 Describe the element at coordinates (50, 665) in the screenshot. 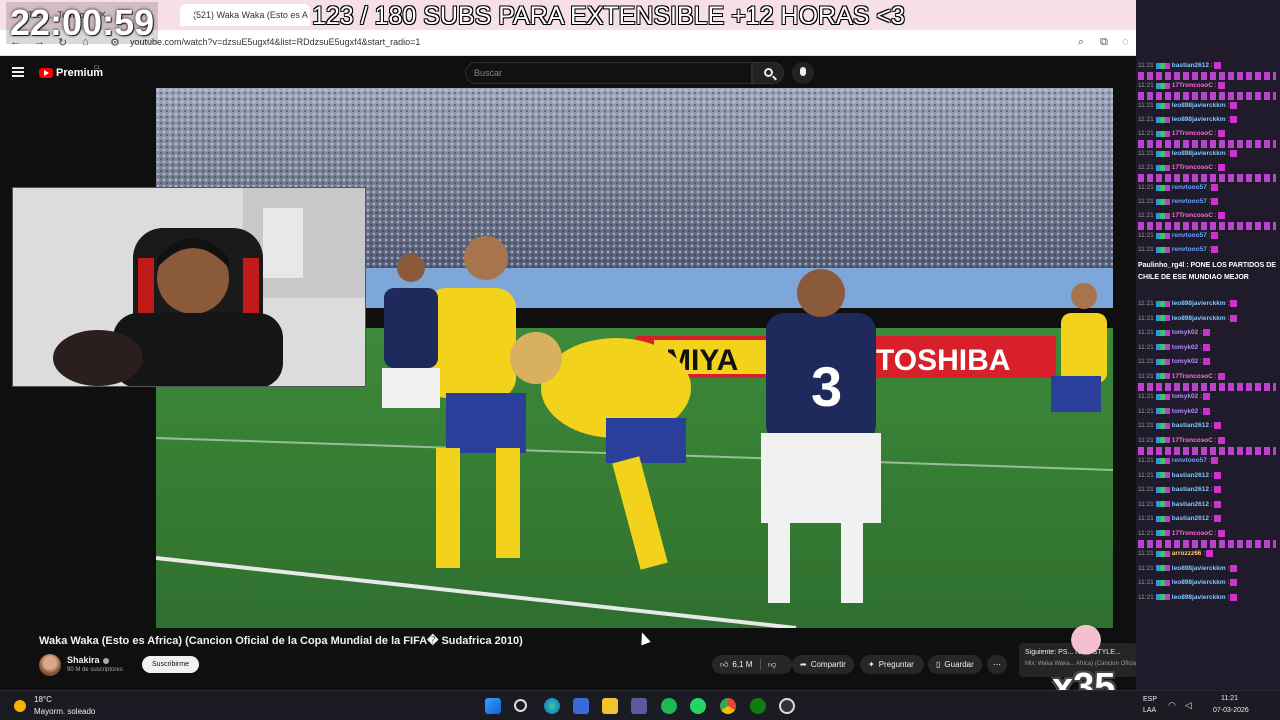

I see `channel-avatar` at that location.